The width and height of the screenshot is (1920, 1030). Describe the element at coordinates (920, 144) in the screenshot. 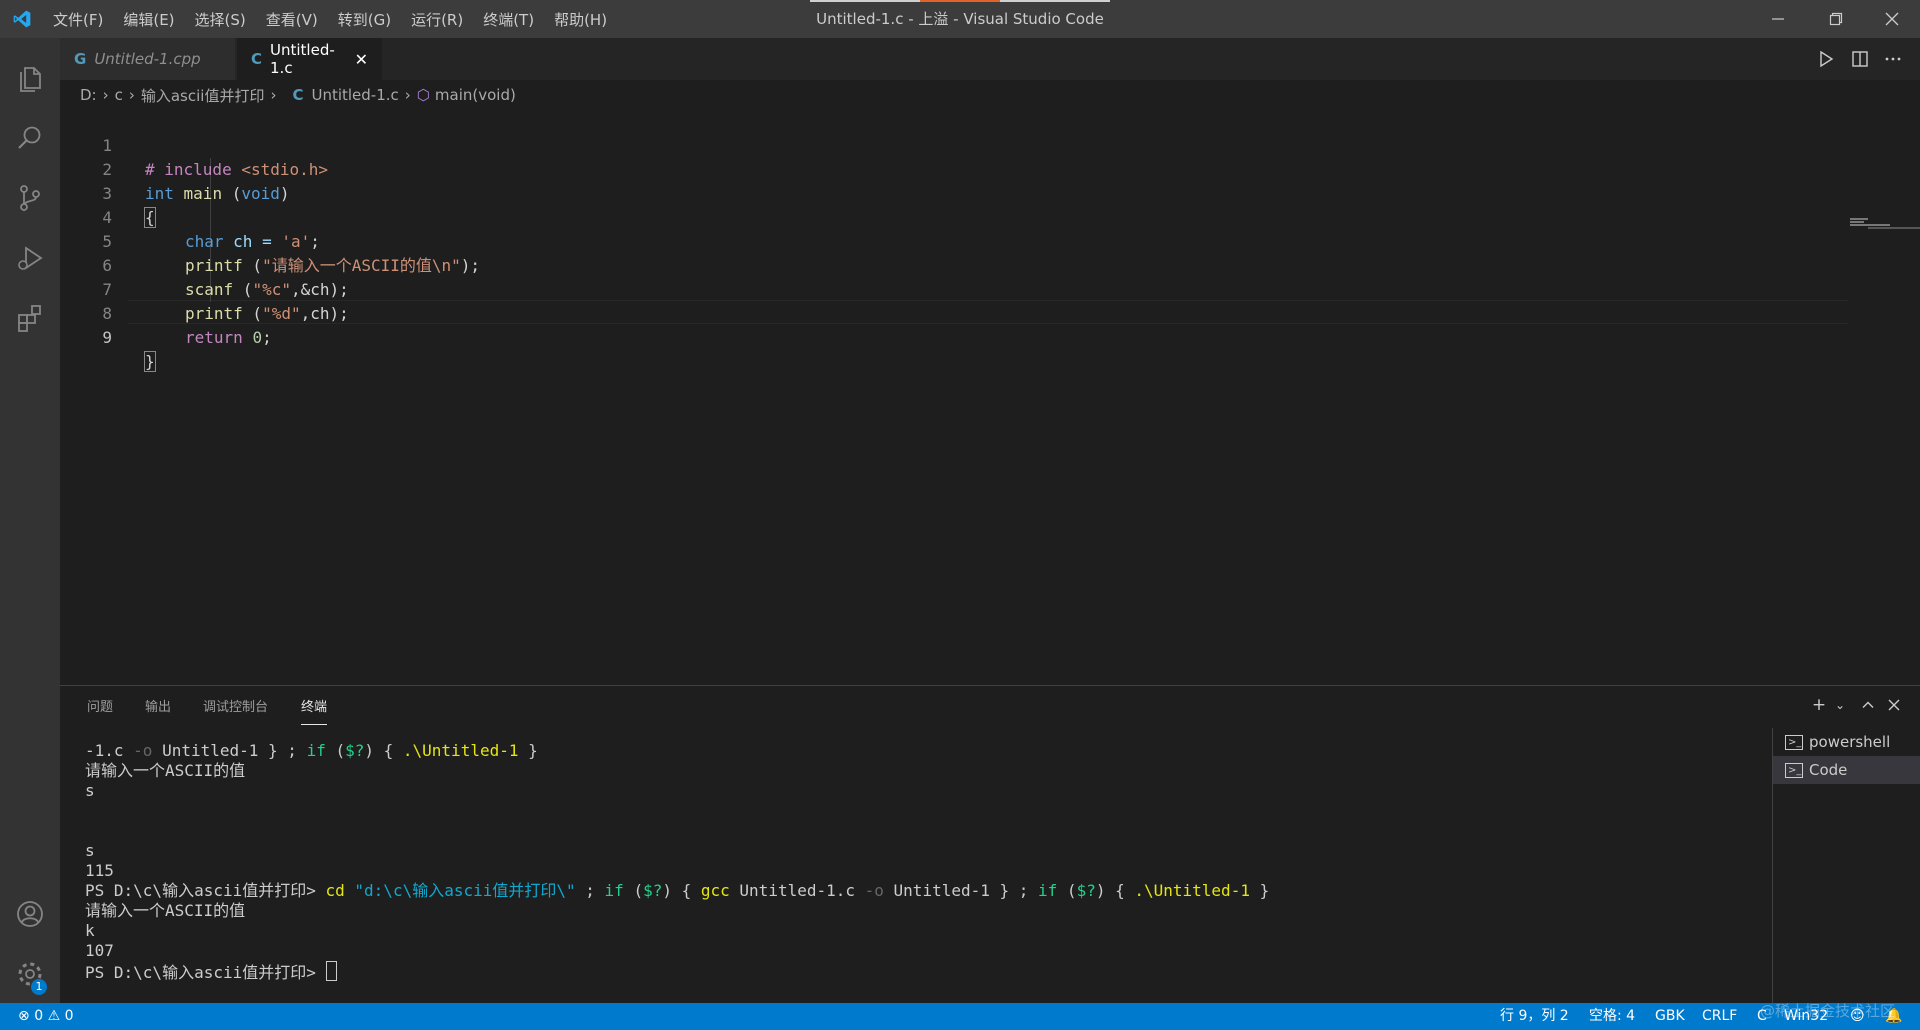

I see `code-line: 1 # include <stdio.h>` at that location.